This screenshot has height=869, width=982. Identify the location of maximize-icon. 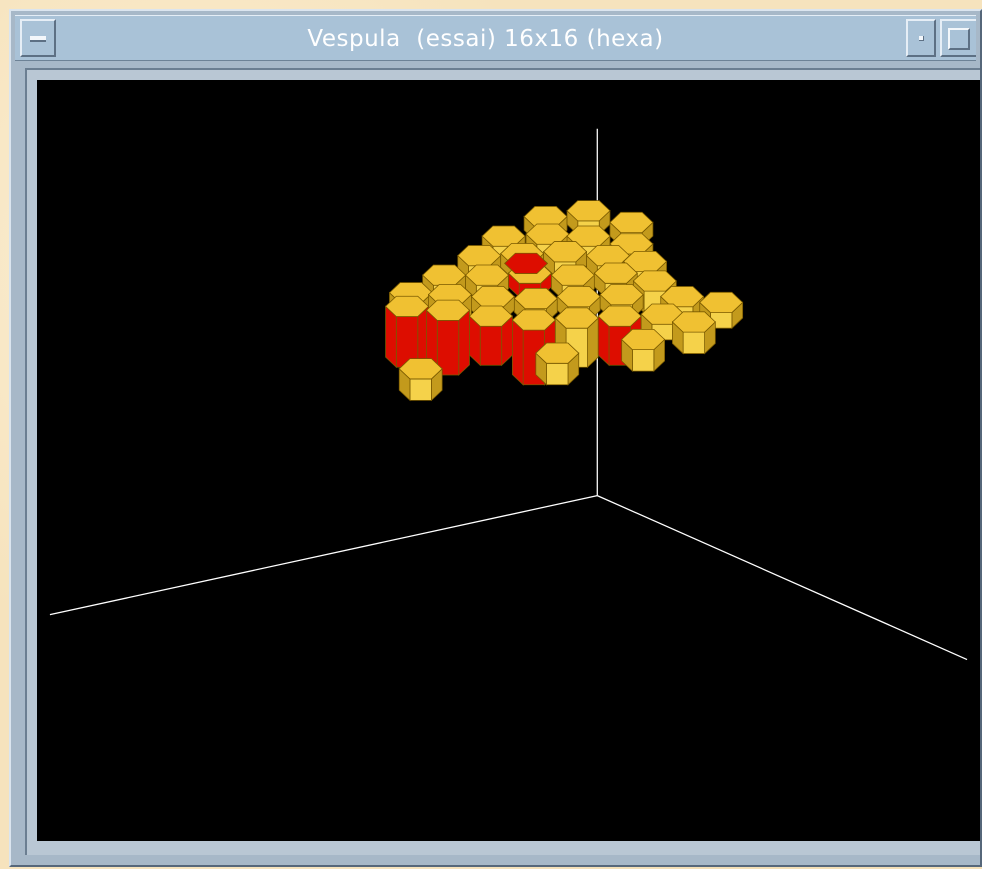
(959, 39).